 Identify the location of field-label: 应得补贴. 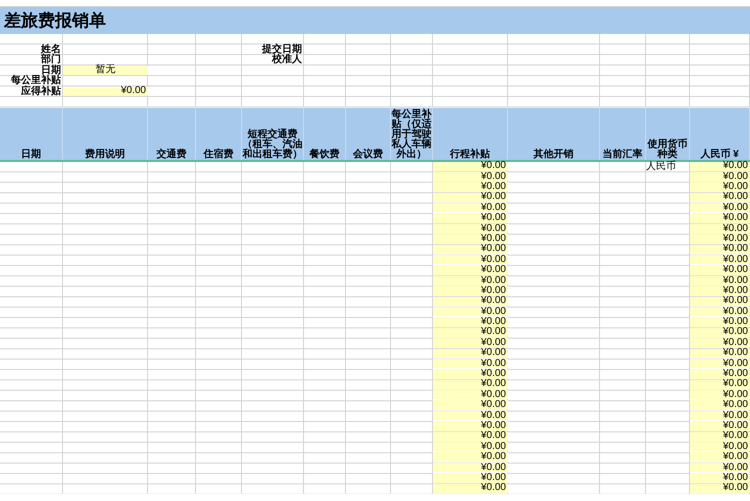
(41, 91).